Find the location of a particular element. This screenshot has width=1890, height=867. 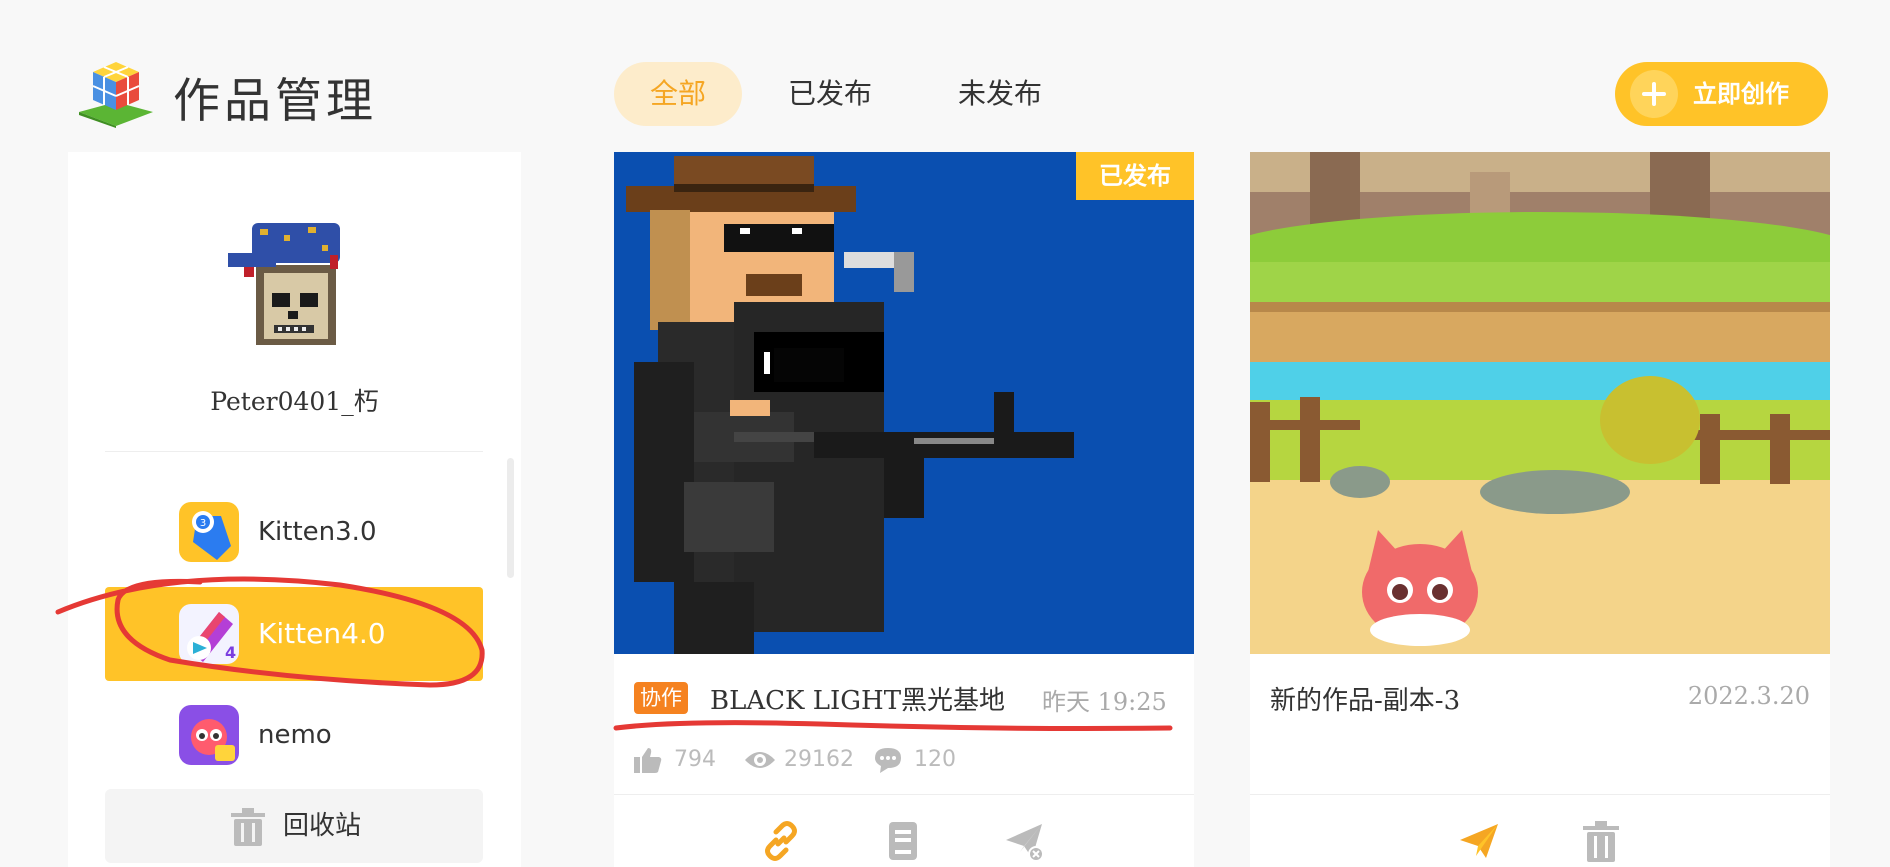

card-title-row: 协作 BLACK LIGHT黑光基地 昨天 19:25 is located at coordinates (904, 698).